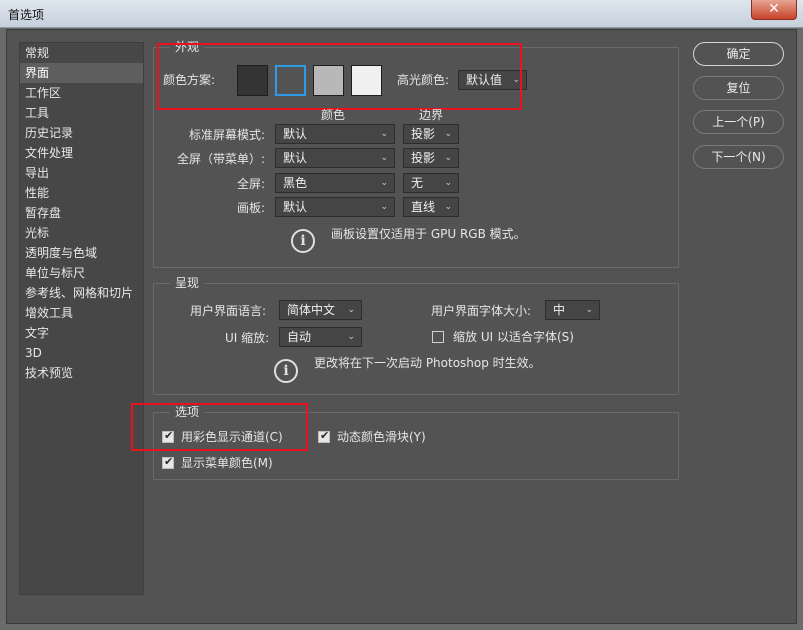 Image resolution: width=803 pixels, height=630 pixels. I want to click on sidebar-item: 文件处理, so click(81, 153).